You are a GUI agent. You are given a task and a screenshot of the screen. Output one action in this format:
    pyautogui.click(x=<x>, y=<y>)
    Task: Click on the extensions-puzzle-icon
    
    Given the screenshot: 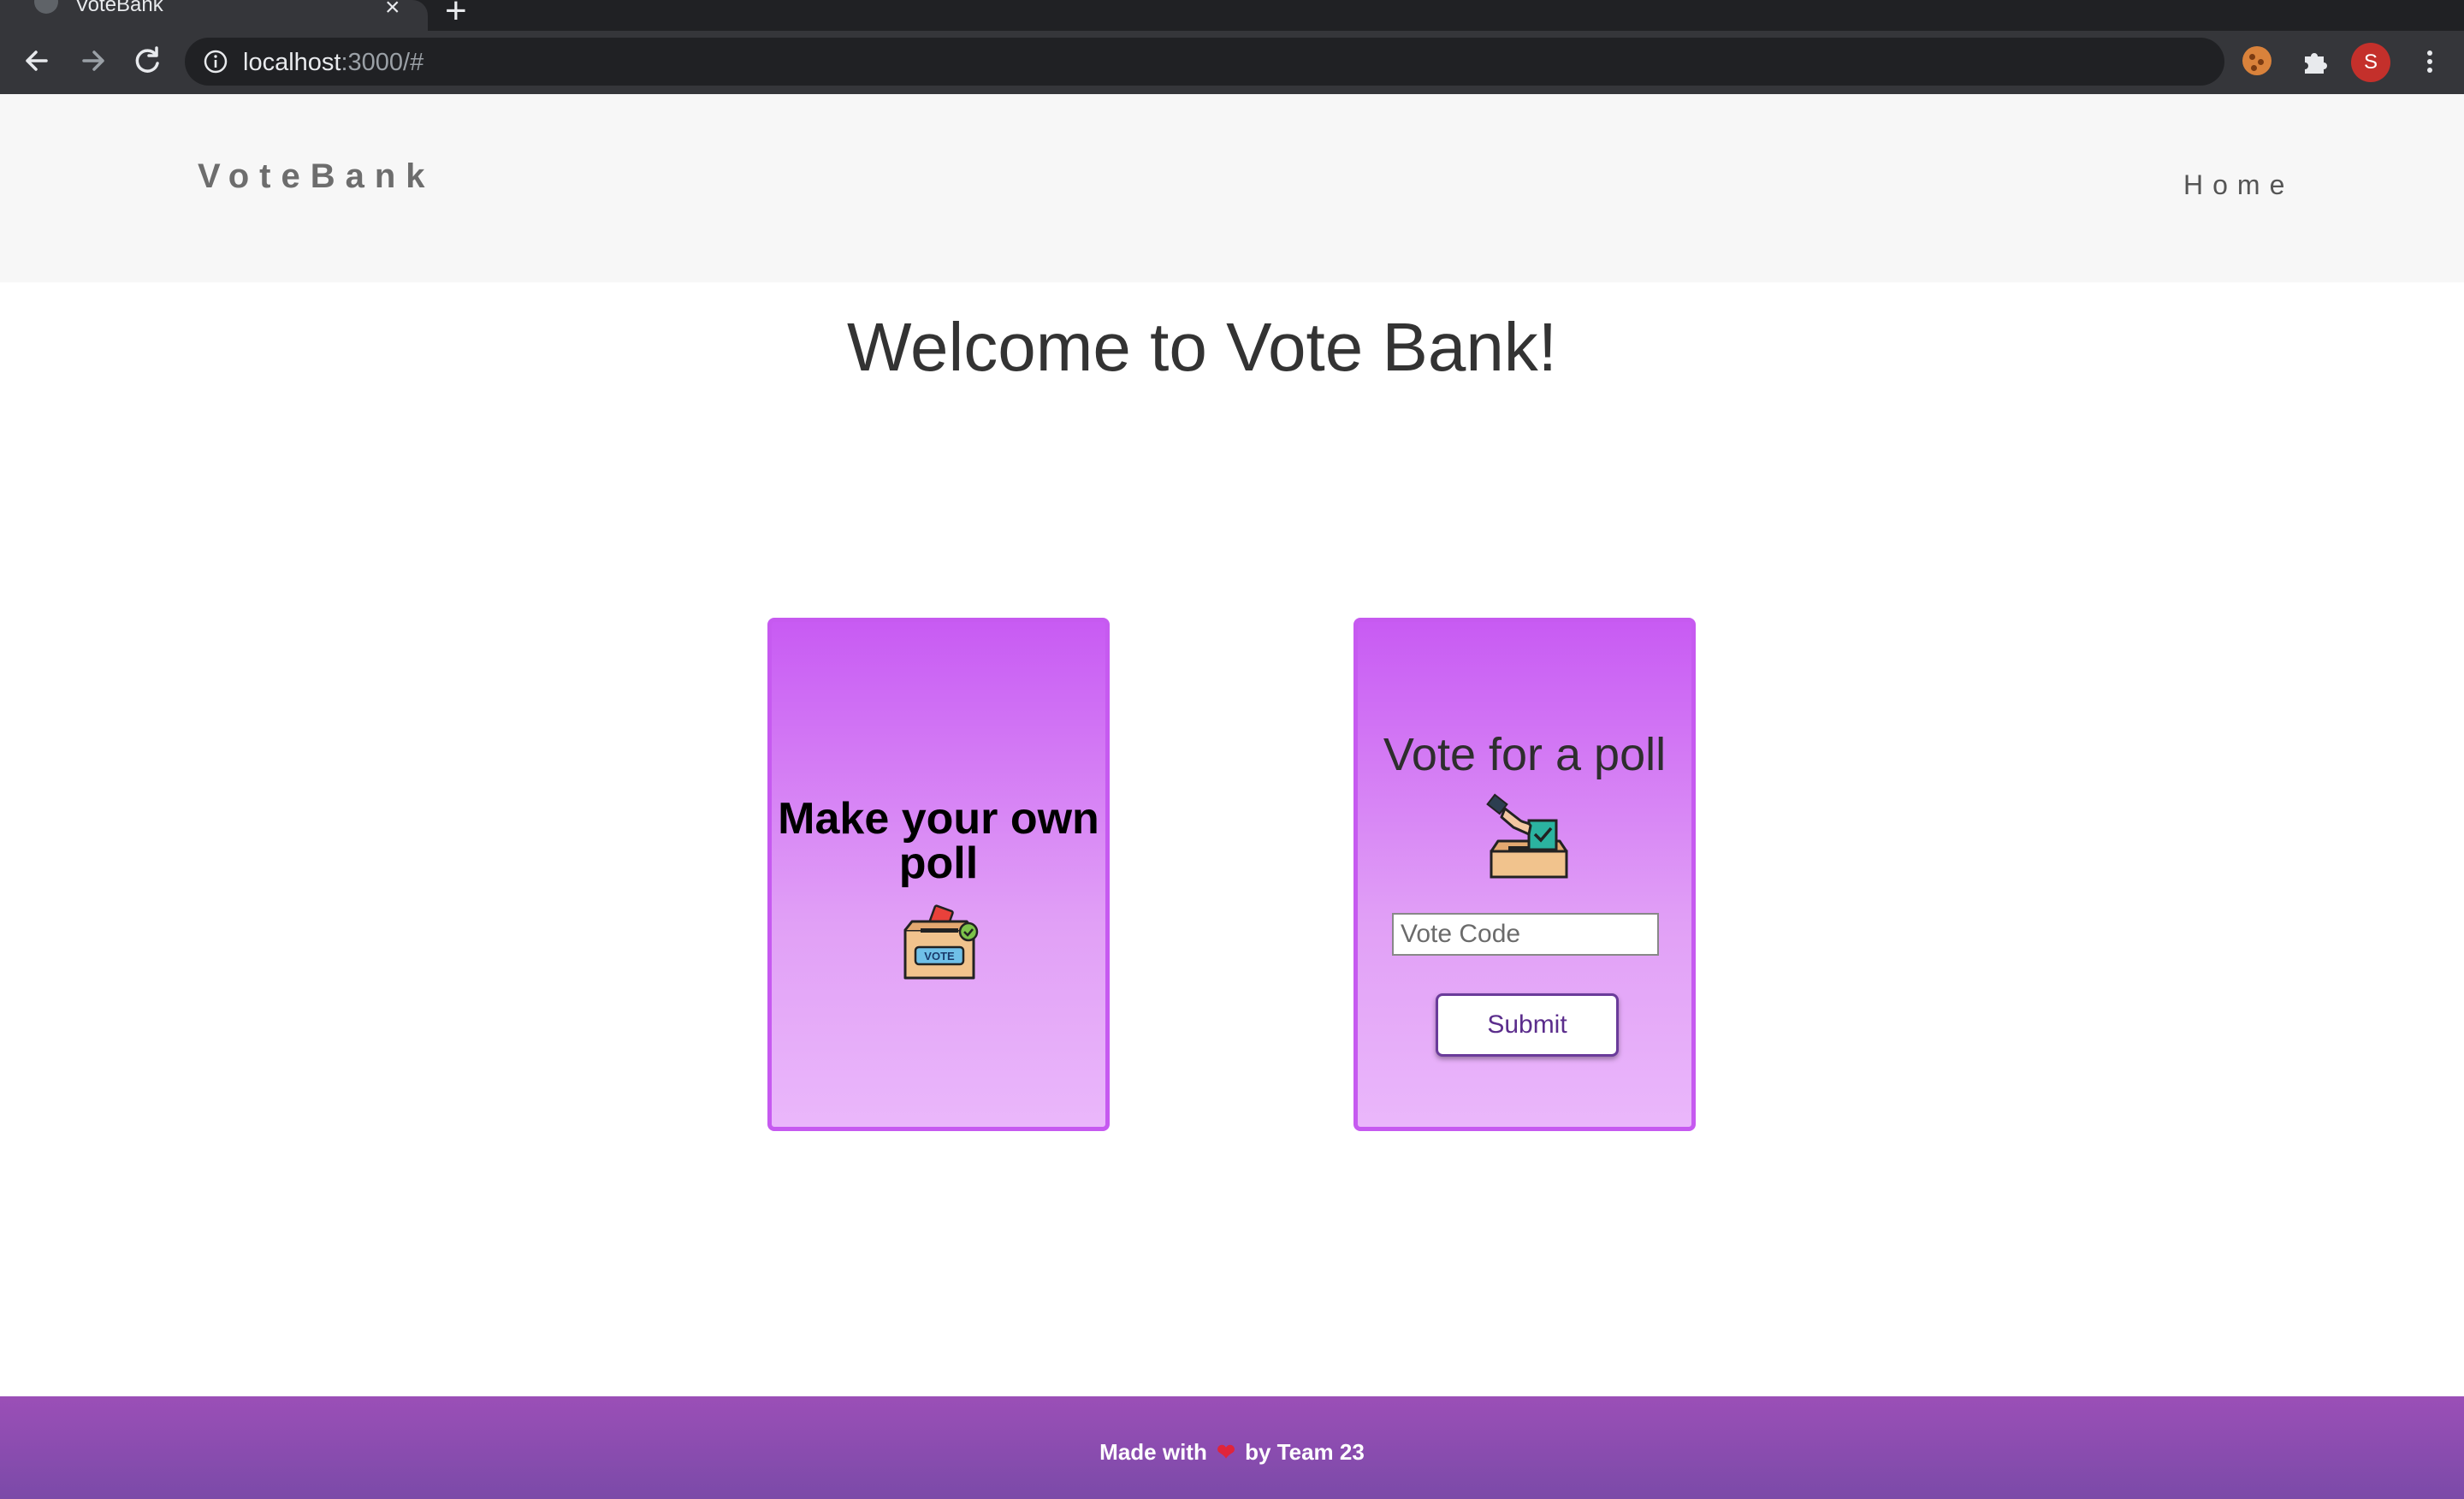 What is the action you would take?
    pyautogui.click(x=2315, y=61)
    